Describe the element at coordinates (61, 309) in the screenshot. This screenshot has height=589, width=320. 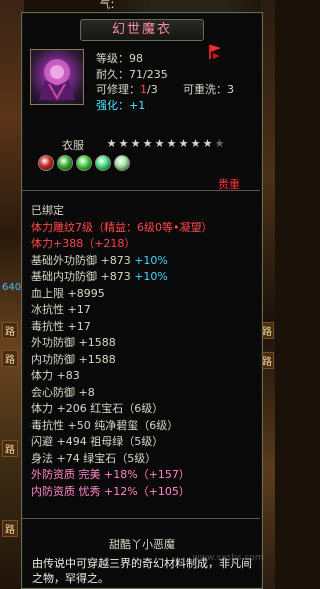
I see `attribute-text: 冰抗性 +17` at that location.